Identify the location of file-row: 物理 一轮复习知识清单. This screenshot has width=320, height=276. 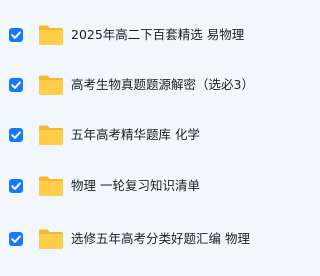
(126, 186).